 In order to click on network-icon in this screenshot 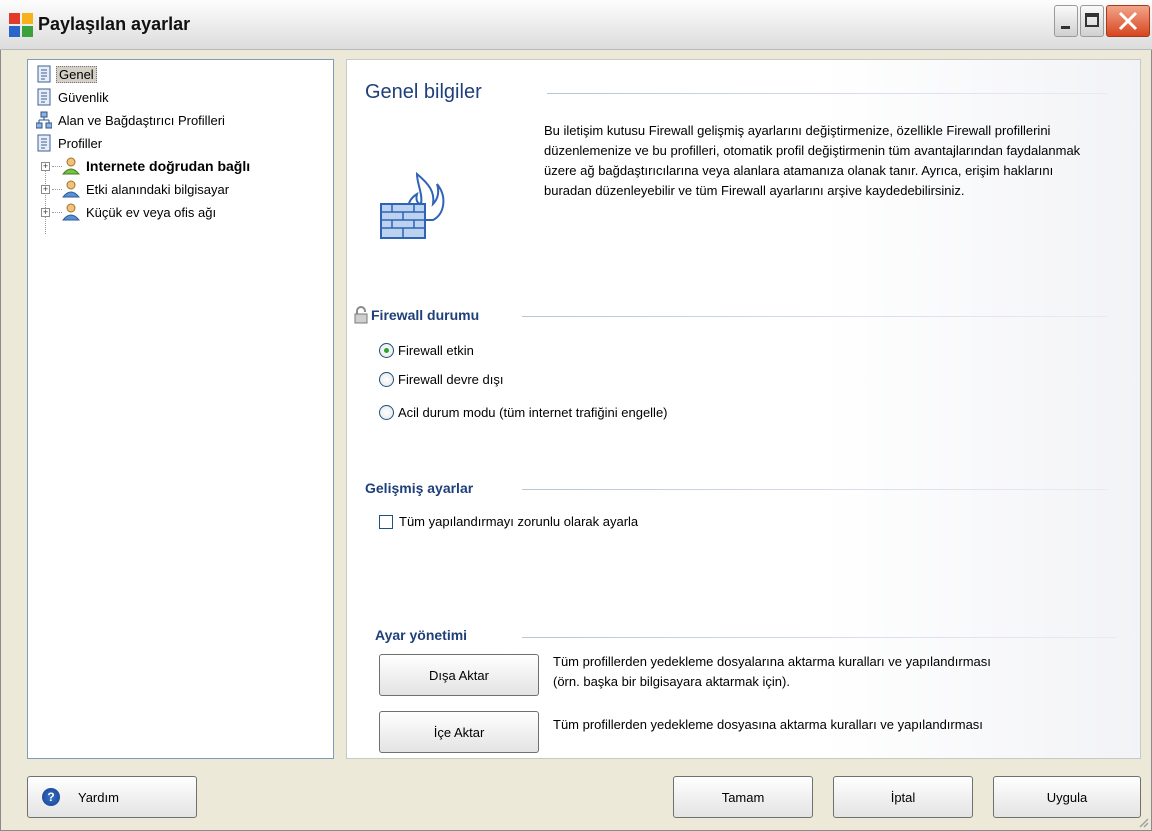, I will do `click(44, 120)`.